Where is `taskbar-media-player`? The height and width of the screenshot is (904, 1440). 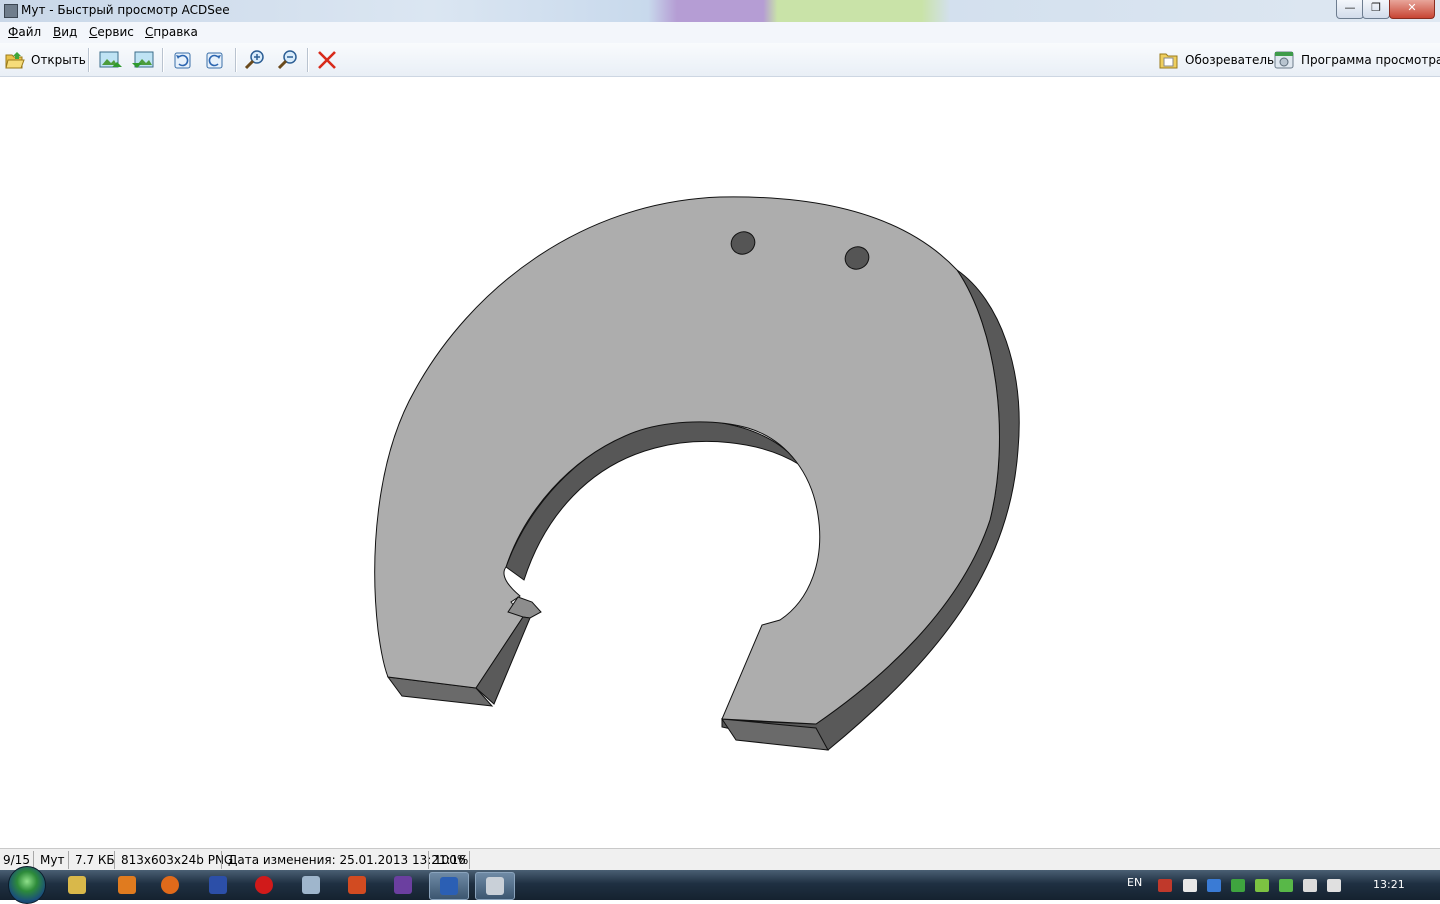 taskbar-media-player is located at coordinates (128, 885).